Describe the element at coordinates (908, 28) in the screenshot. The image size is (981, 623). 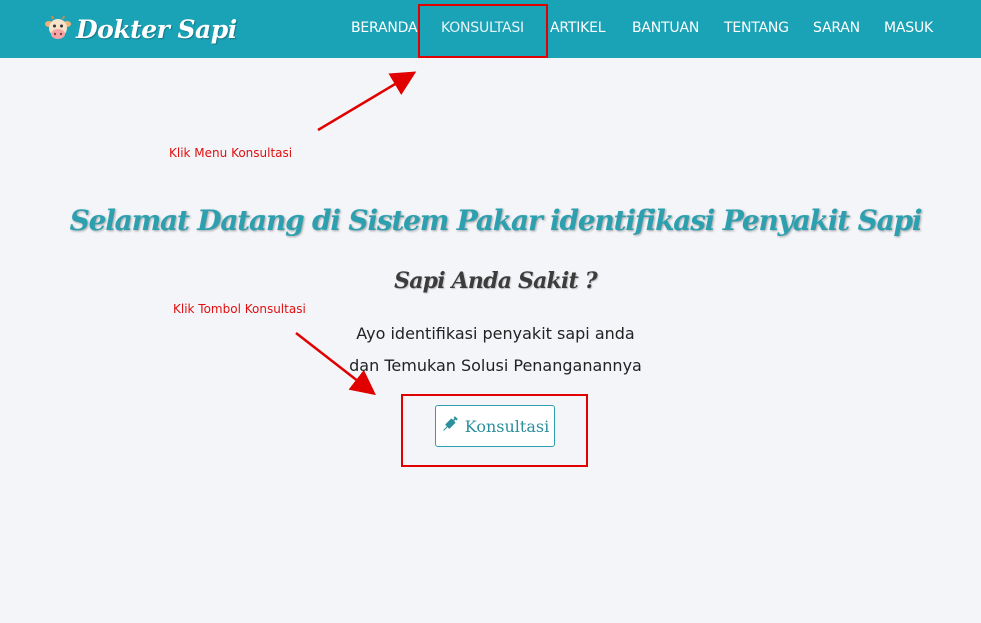
I see `nav-item-masuk: MASUK` at that location.